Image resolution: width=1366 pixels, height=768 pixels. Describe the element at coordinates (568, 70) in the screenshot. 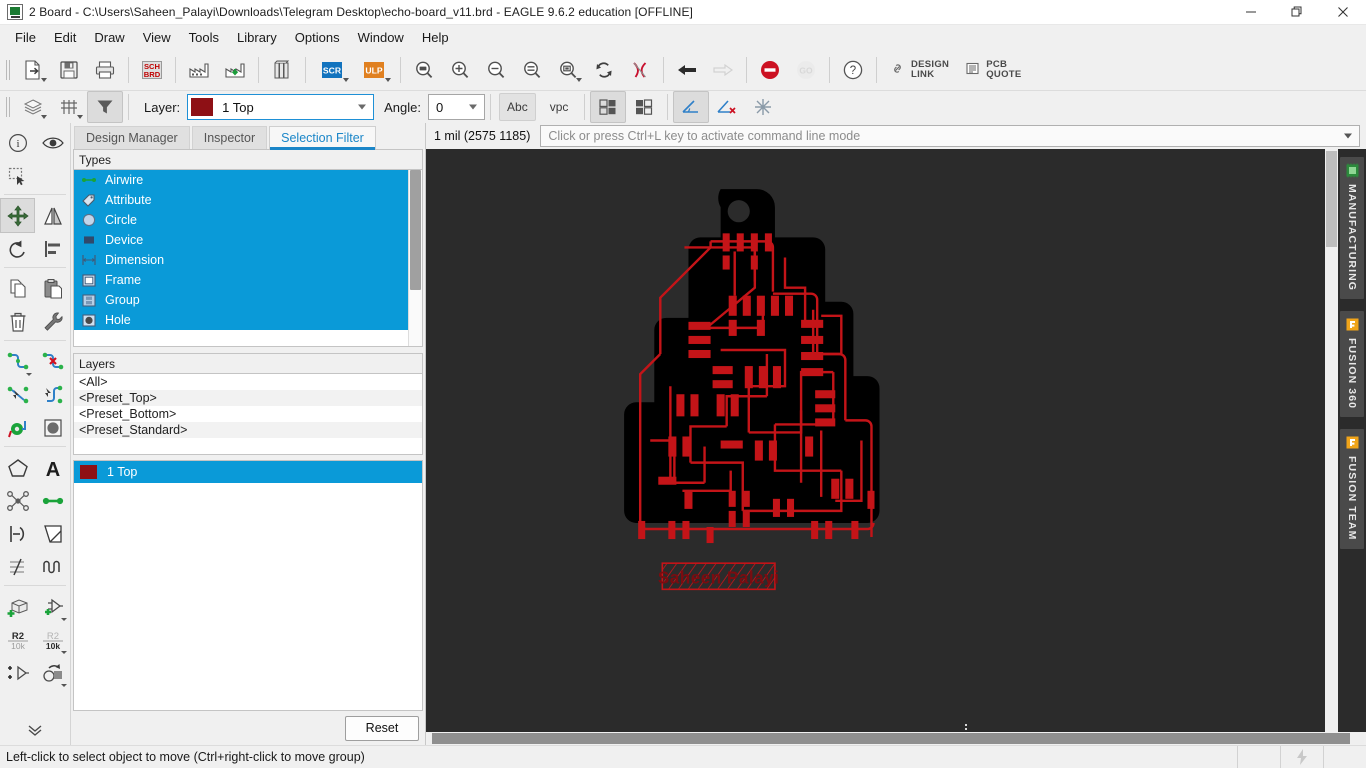

I see `zoom-region-button` at that location.